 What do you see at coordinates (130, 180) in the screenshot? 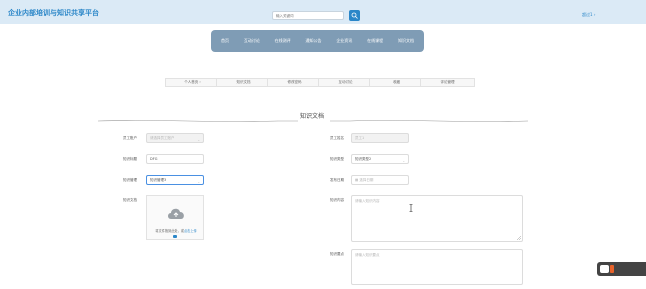
I see `doc-manager-label: 知识管理` at bounding box center [130, 180].